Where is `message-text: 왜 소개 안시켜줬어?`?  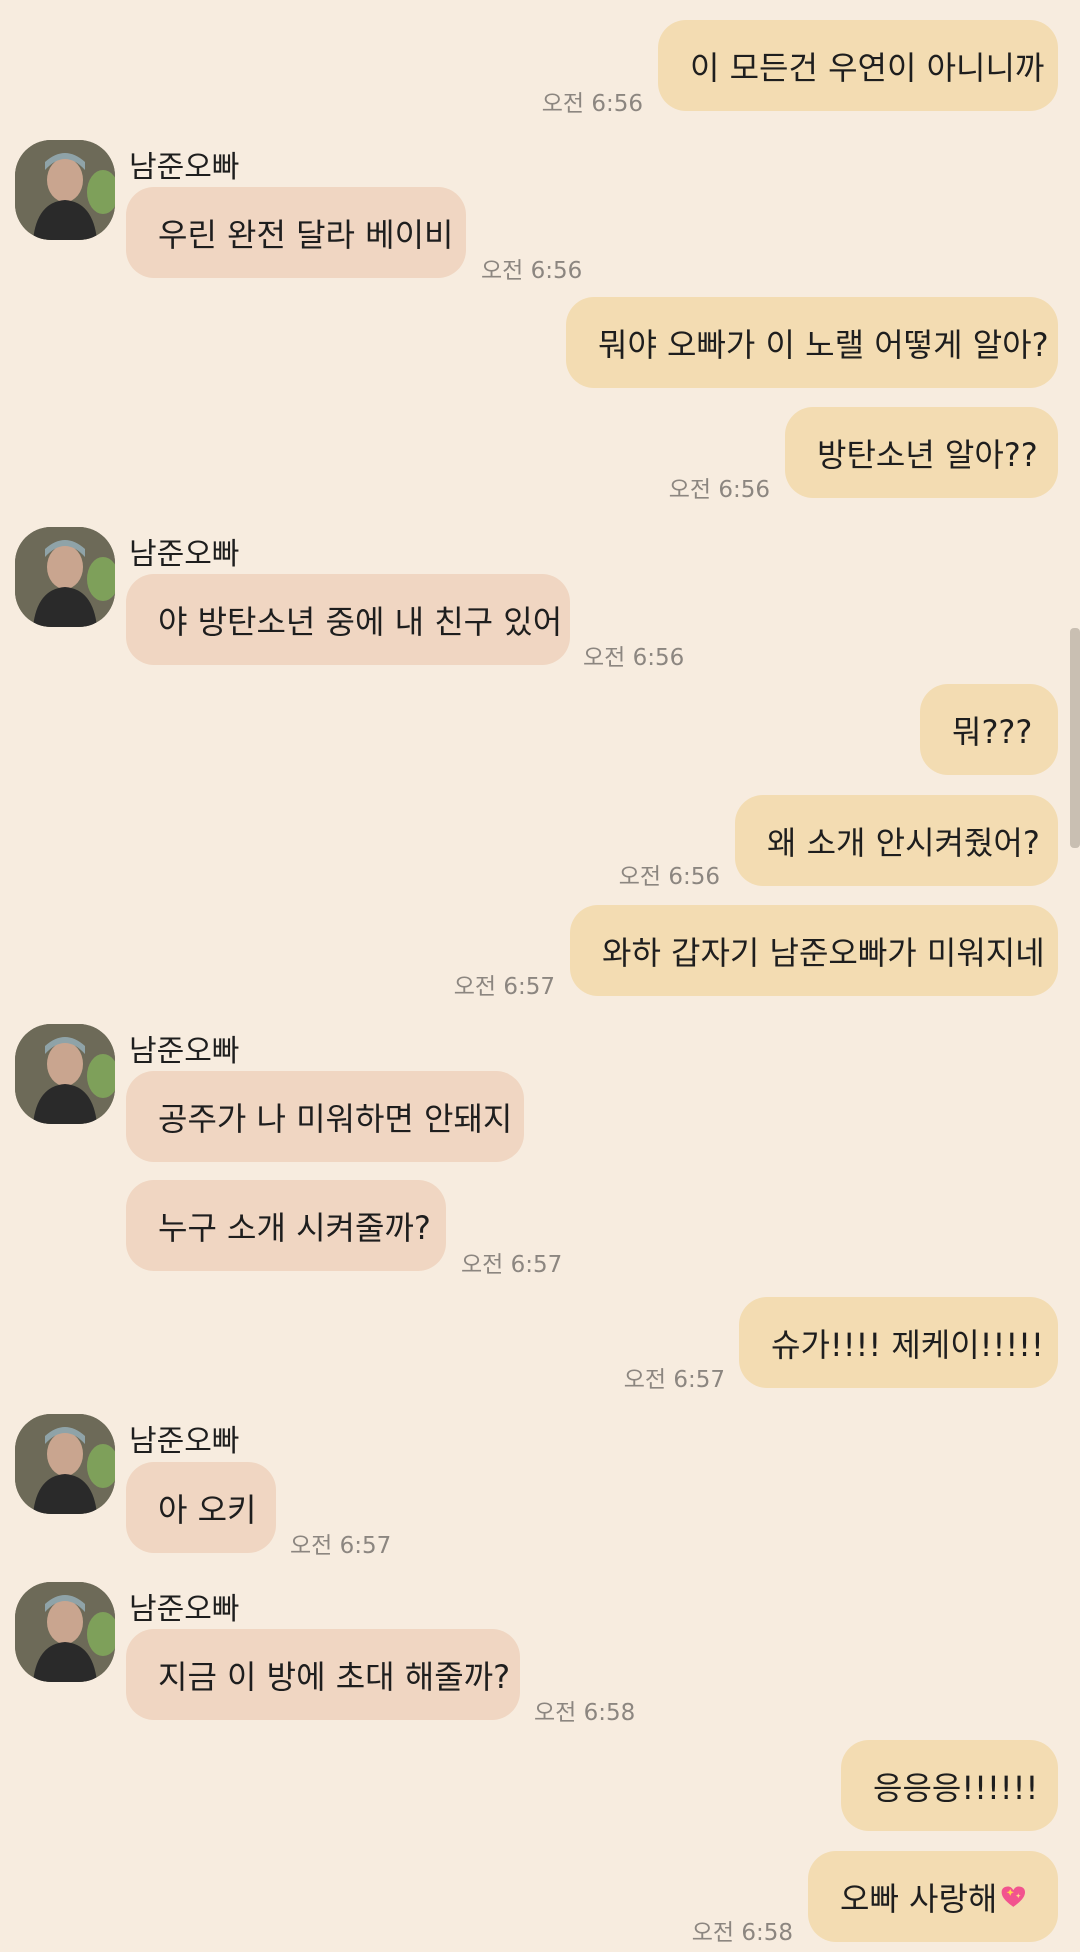
message-text: 왜 소개 안시켜줬어? is located at coordinates (903, 842).